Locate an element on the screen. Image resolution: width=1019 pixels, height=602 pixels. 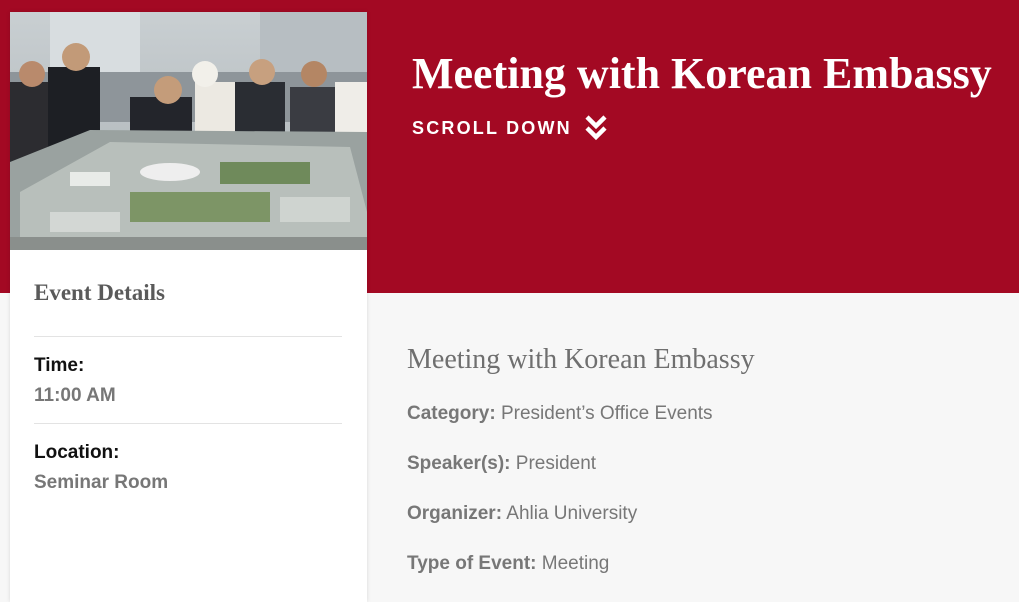
page-title: Meeting with Korean Embassy is located at coordinates (702, 73).